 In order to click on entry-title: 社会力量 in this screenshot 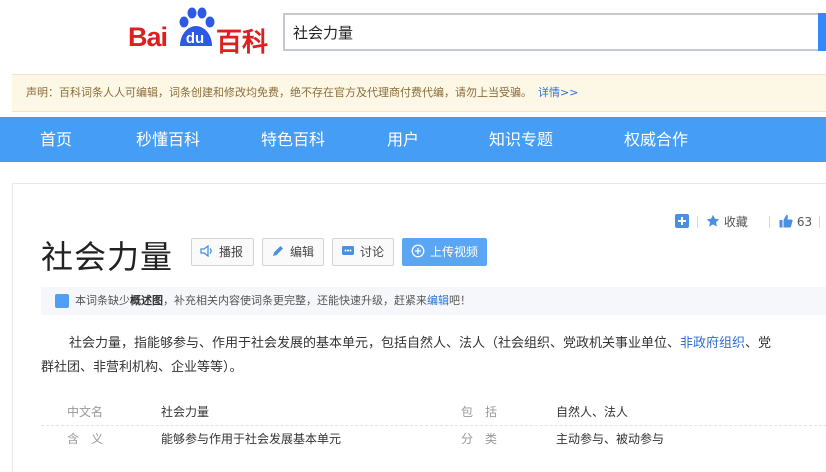, I will do `click(107, 257)`.